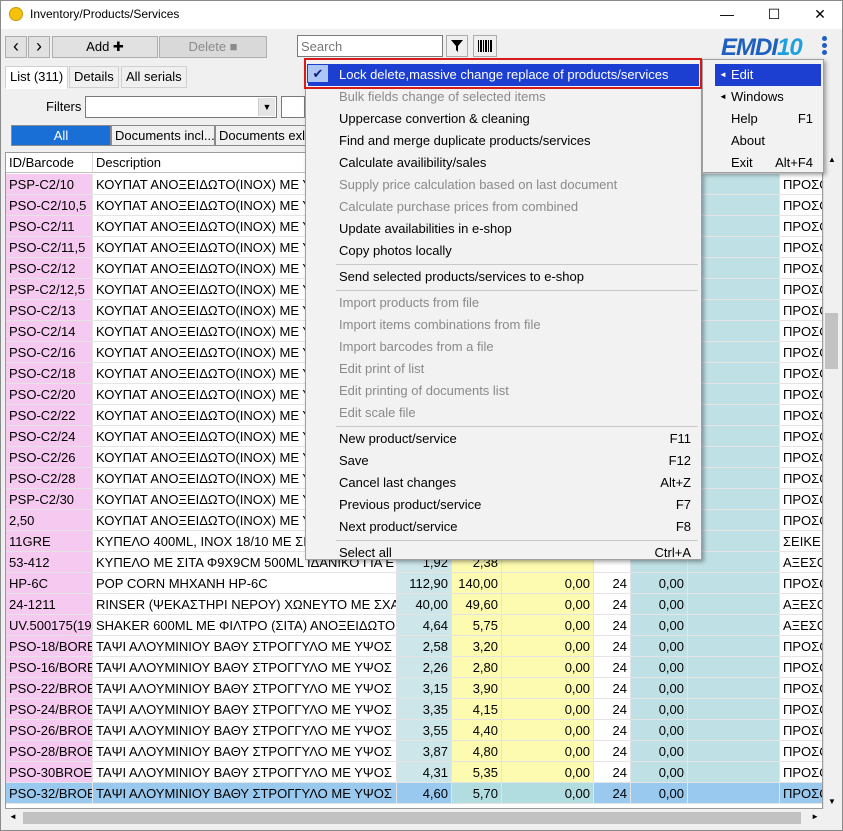  I want to click on main-menu-item: ◄ Windows, so click(763, 97).